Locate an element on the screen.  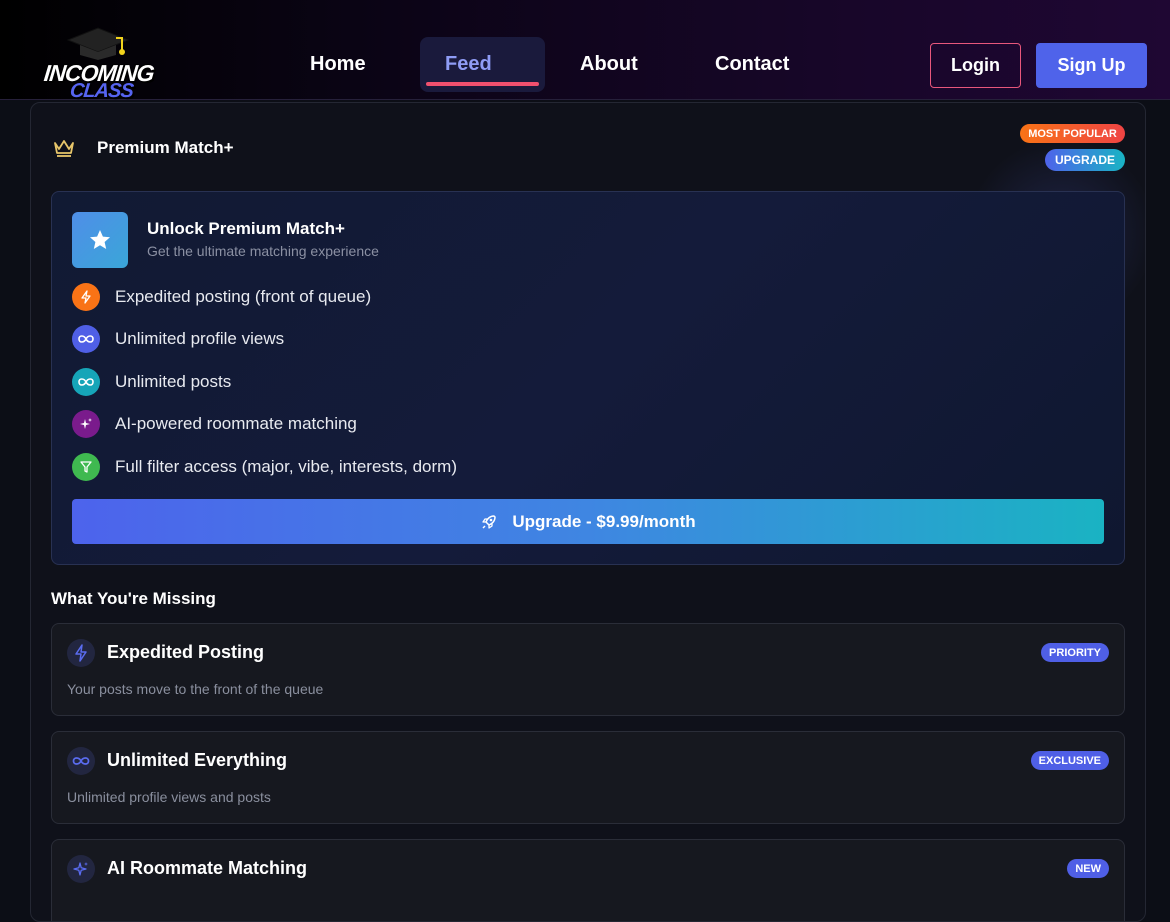
card-subtitle: Get the ultimate matching experience is located at coordinates (263, 251).